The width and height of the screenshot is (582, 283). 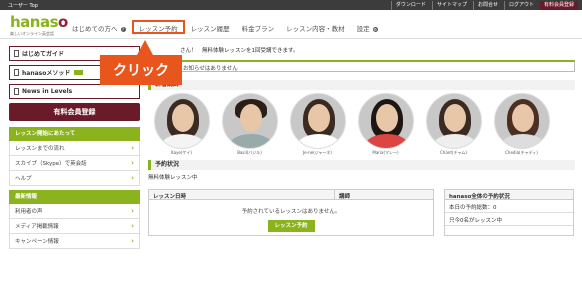 I want to click on nav-divider, so click(x=291, y=38).